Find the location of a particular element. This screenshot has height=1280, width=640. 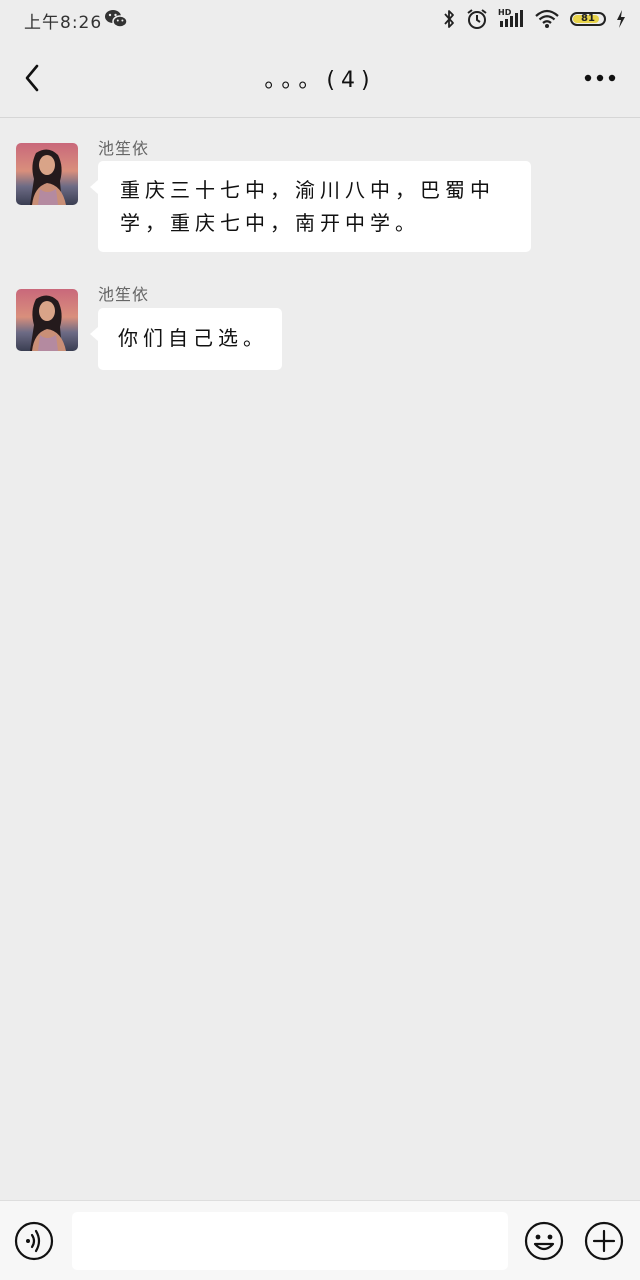

emoji-icon is located at coordinates (544, 1241).